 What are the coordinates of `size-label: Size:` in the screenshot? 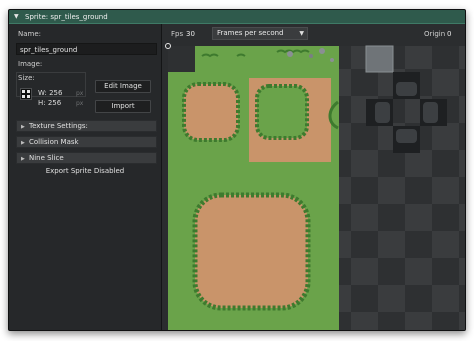 It's located at (26, 78).